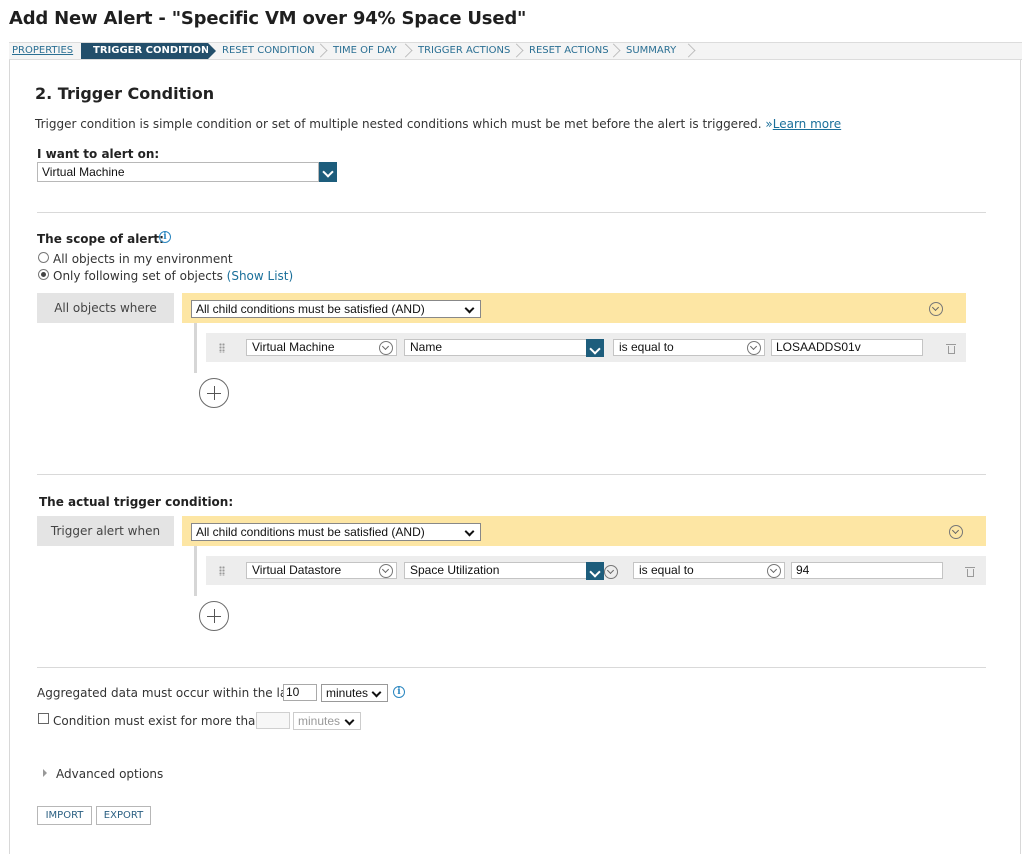 Image resolution: width=1022 pixels, height=854 pixels. I want to click on scope-operator-value: is equal to, so click(646, 347).